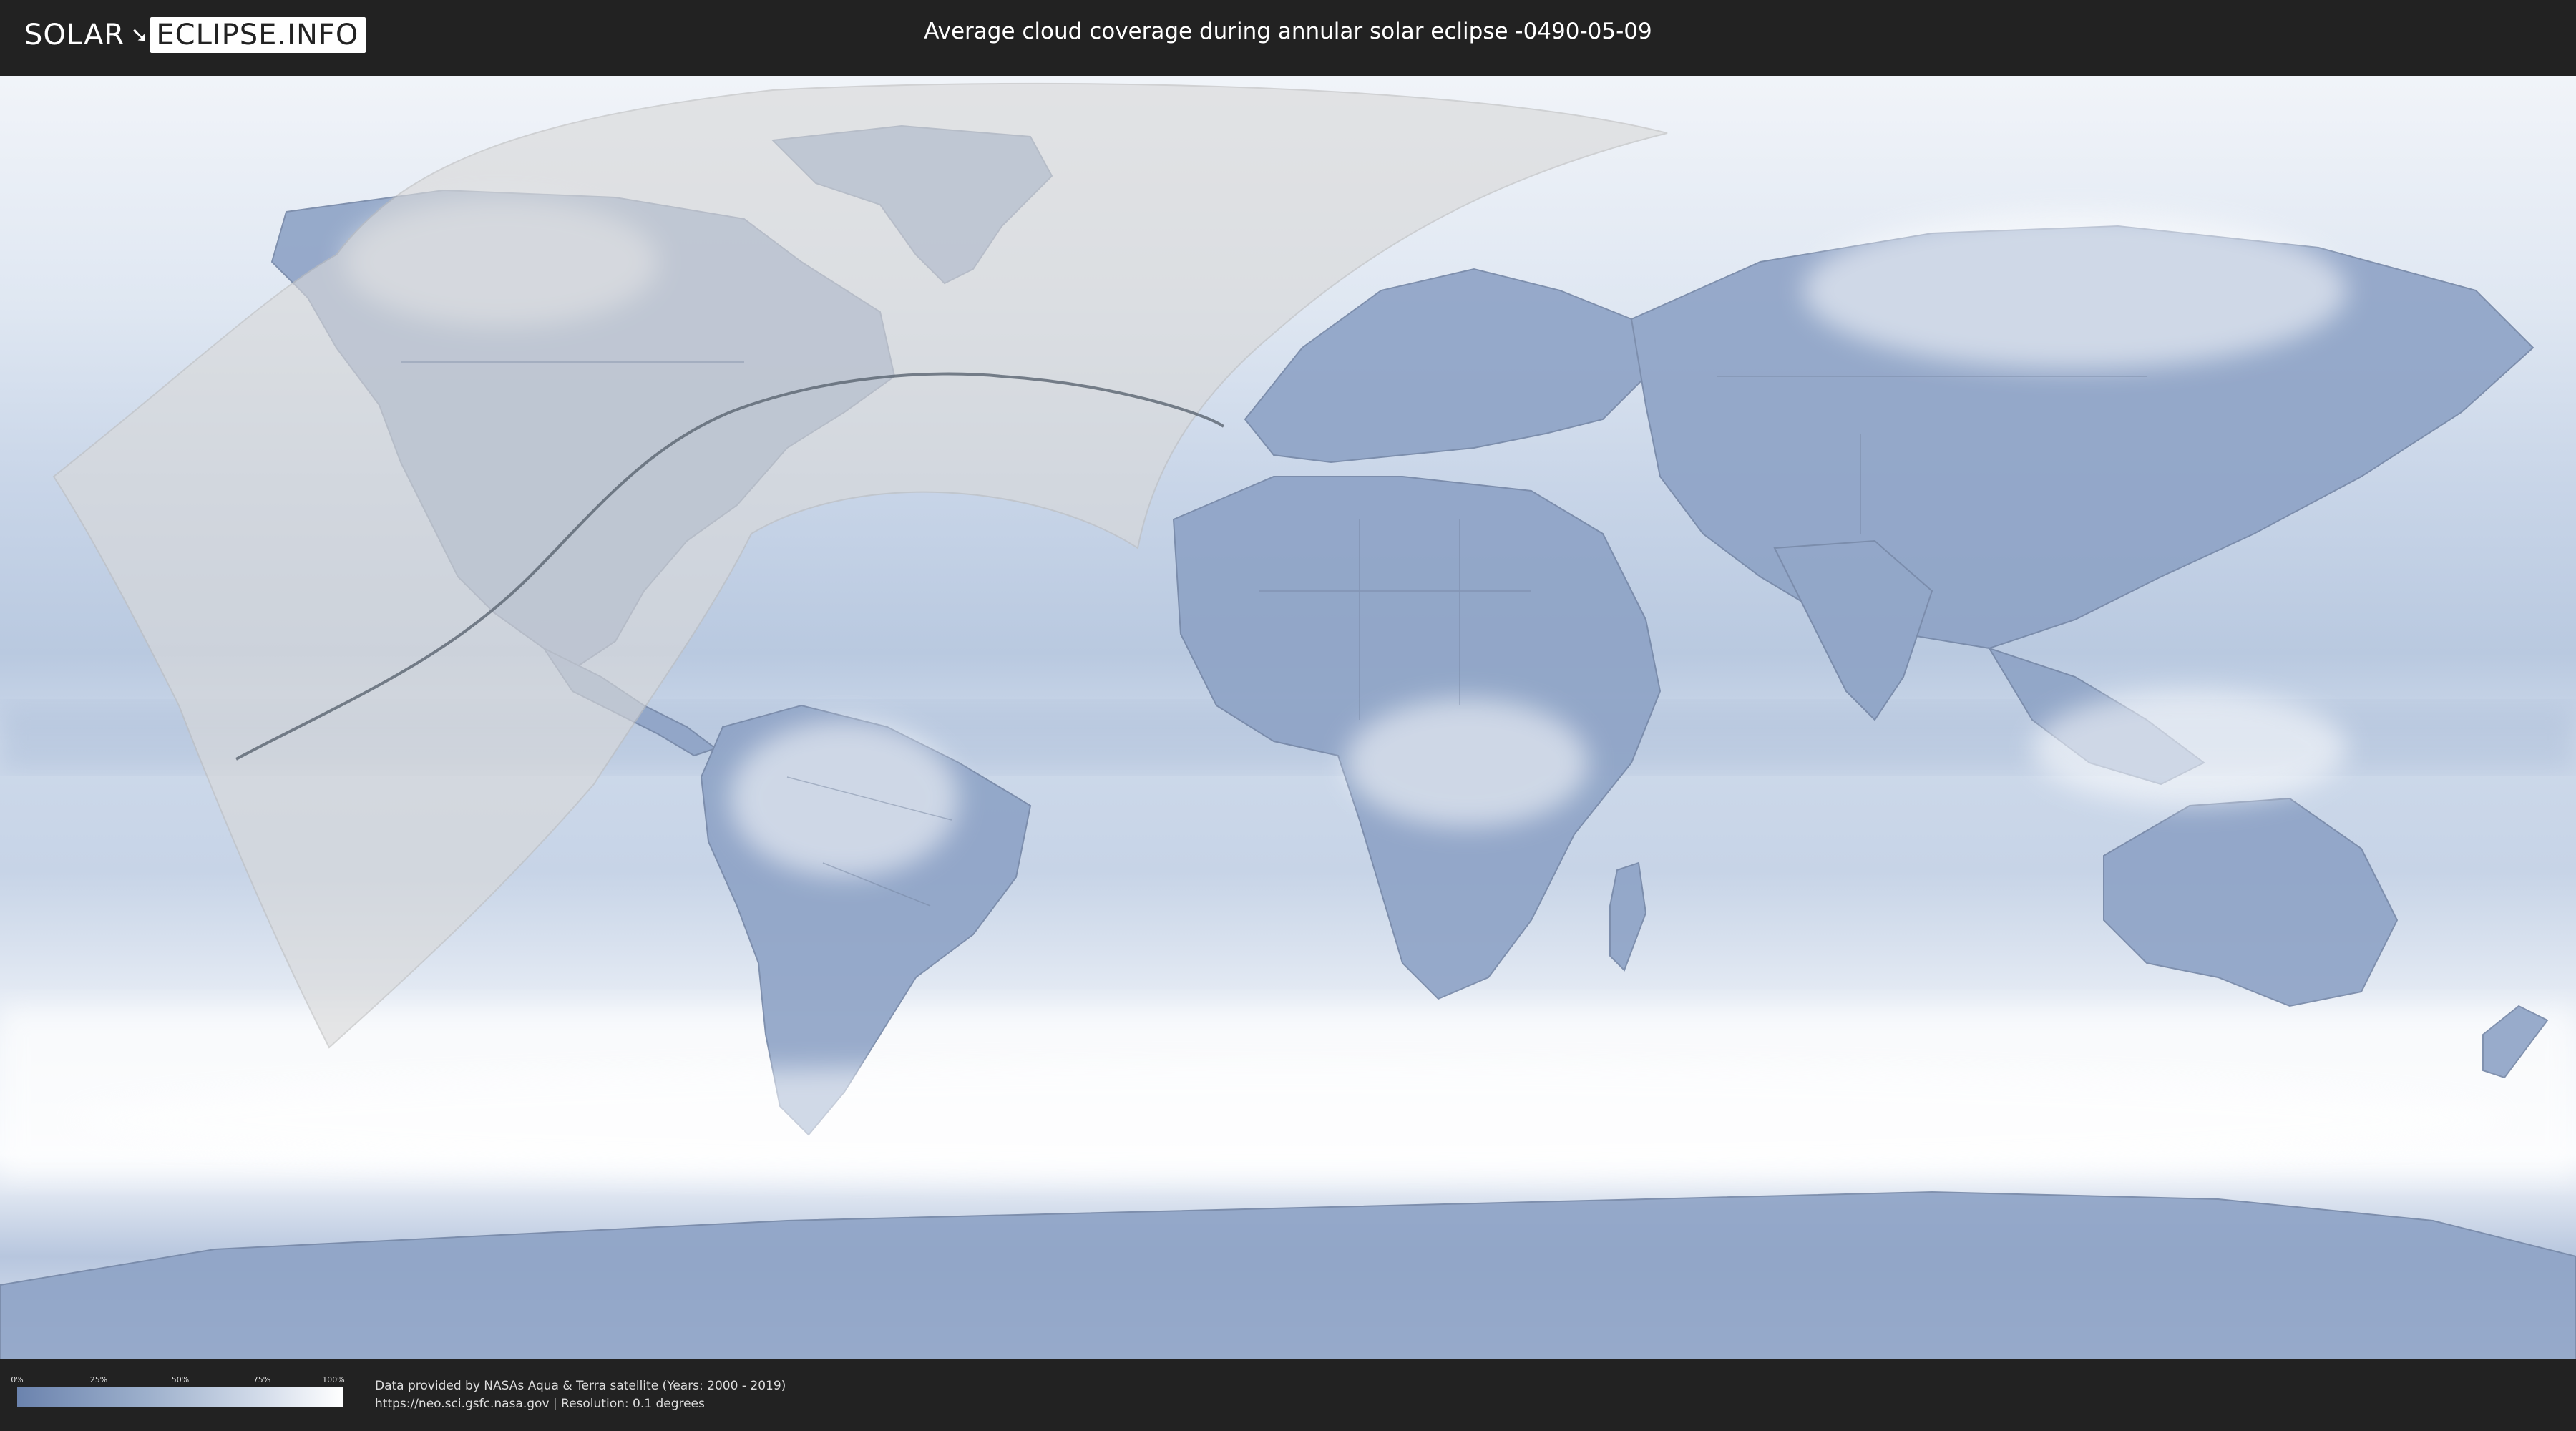 This screenshot has height=1431, width=2576. I want to click on cloud-patch-siberia, so click(2075, 290).